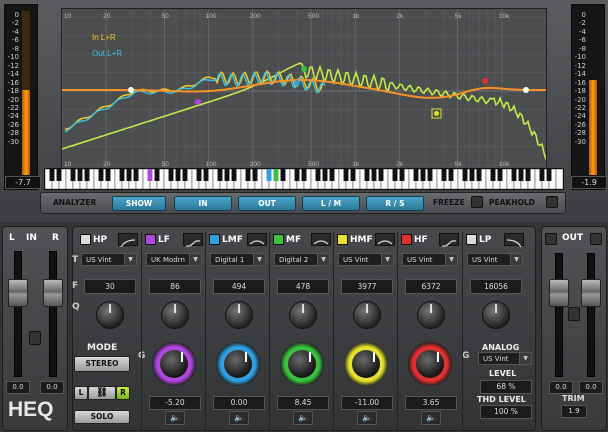  I want to click on band-frequency-value: 478, so click(303, 286).